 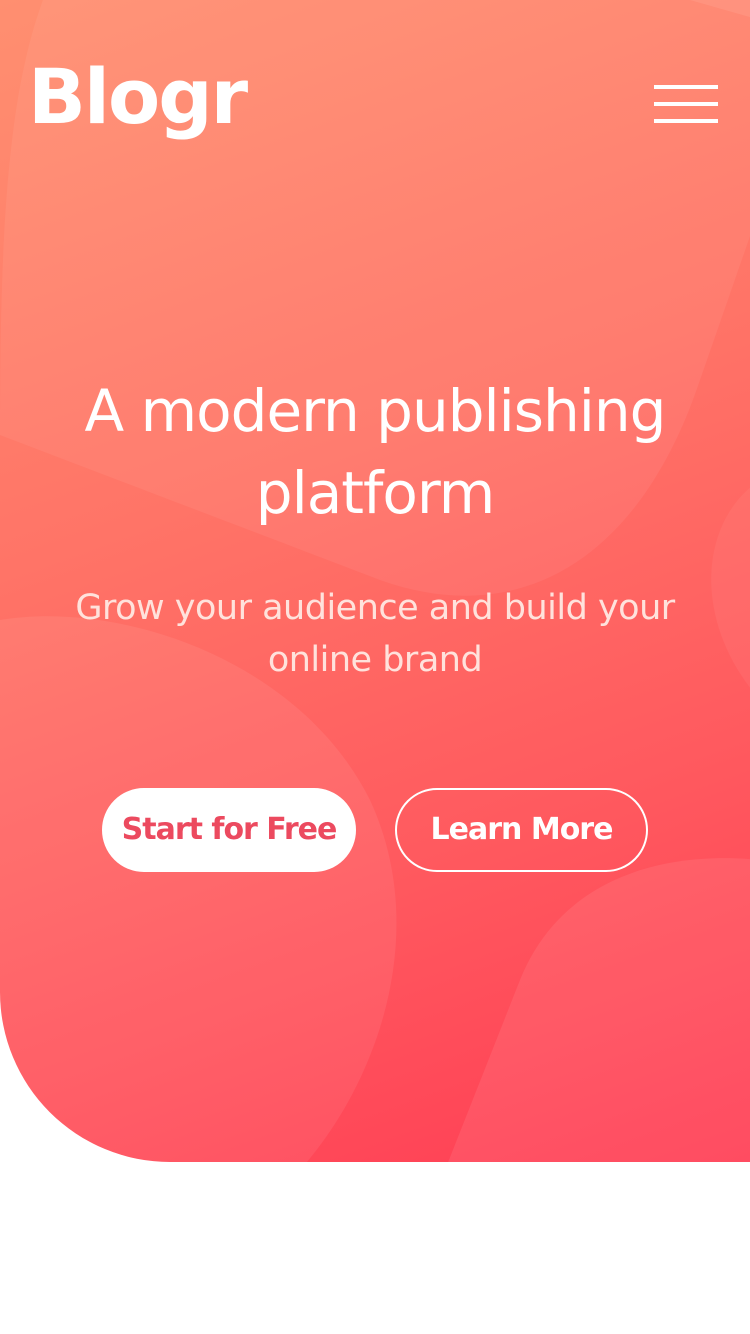 What do you see at coordinates (375, 452) in the screenshot?
I see `hero-headline: A modern publishing platform` at bounding box center [375, 452].